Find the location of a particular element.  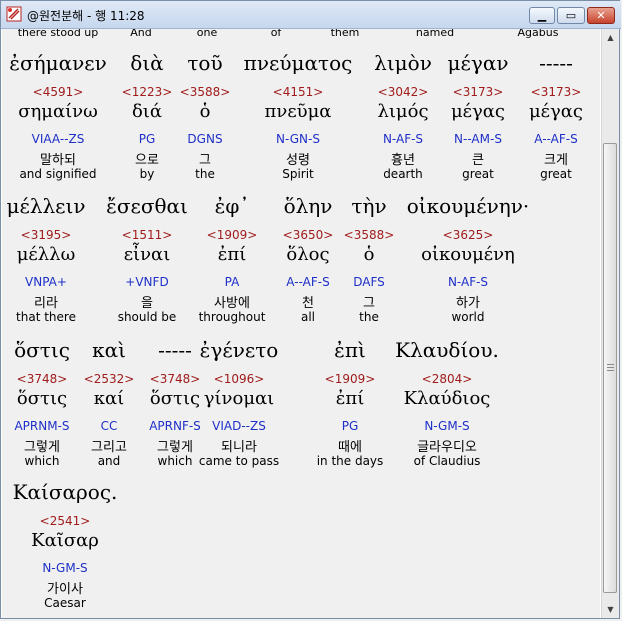

scroll-up-arrow-icon: ▲ is located at coordinates (610, 37).